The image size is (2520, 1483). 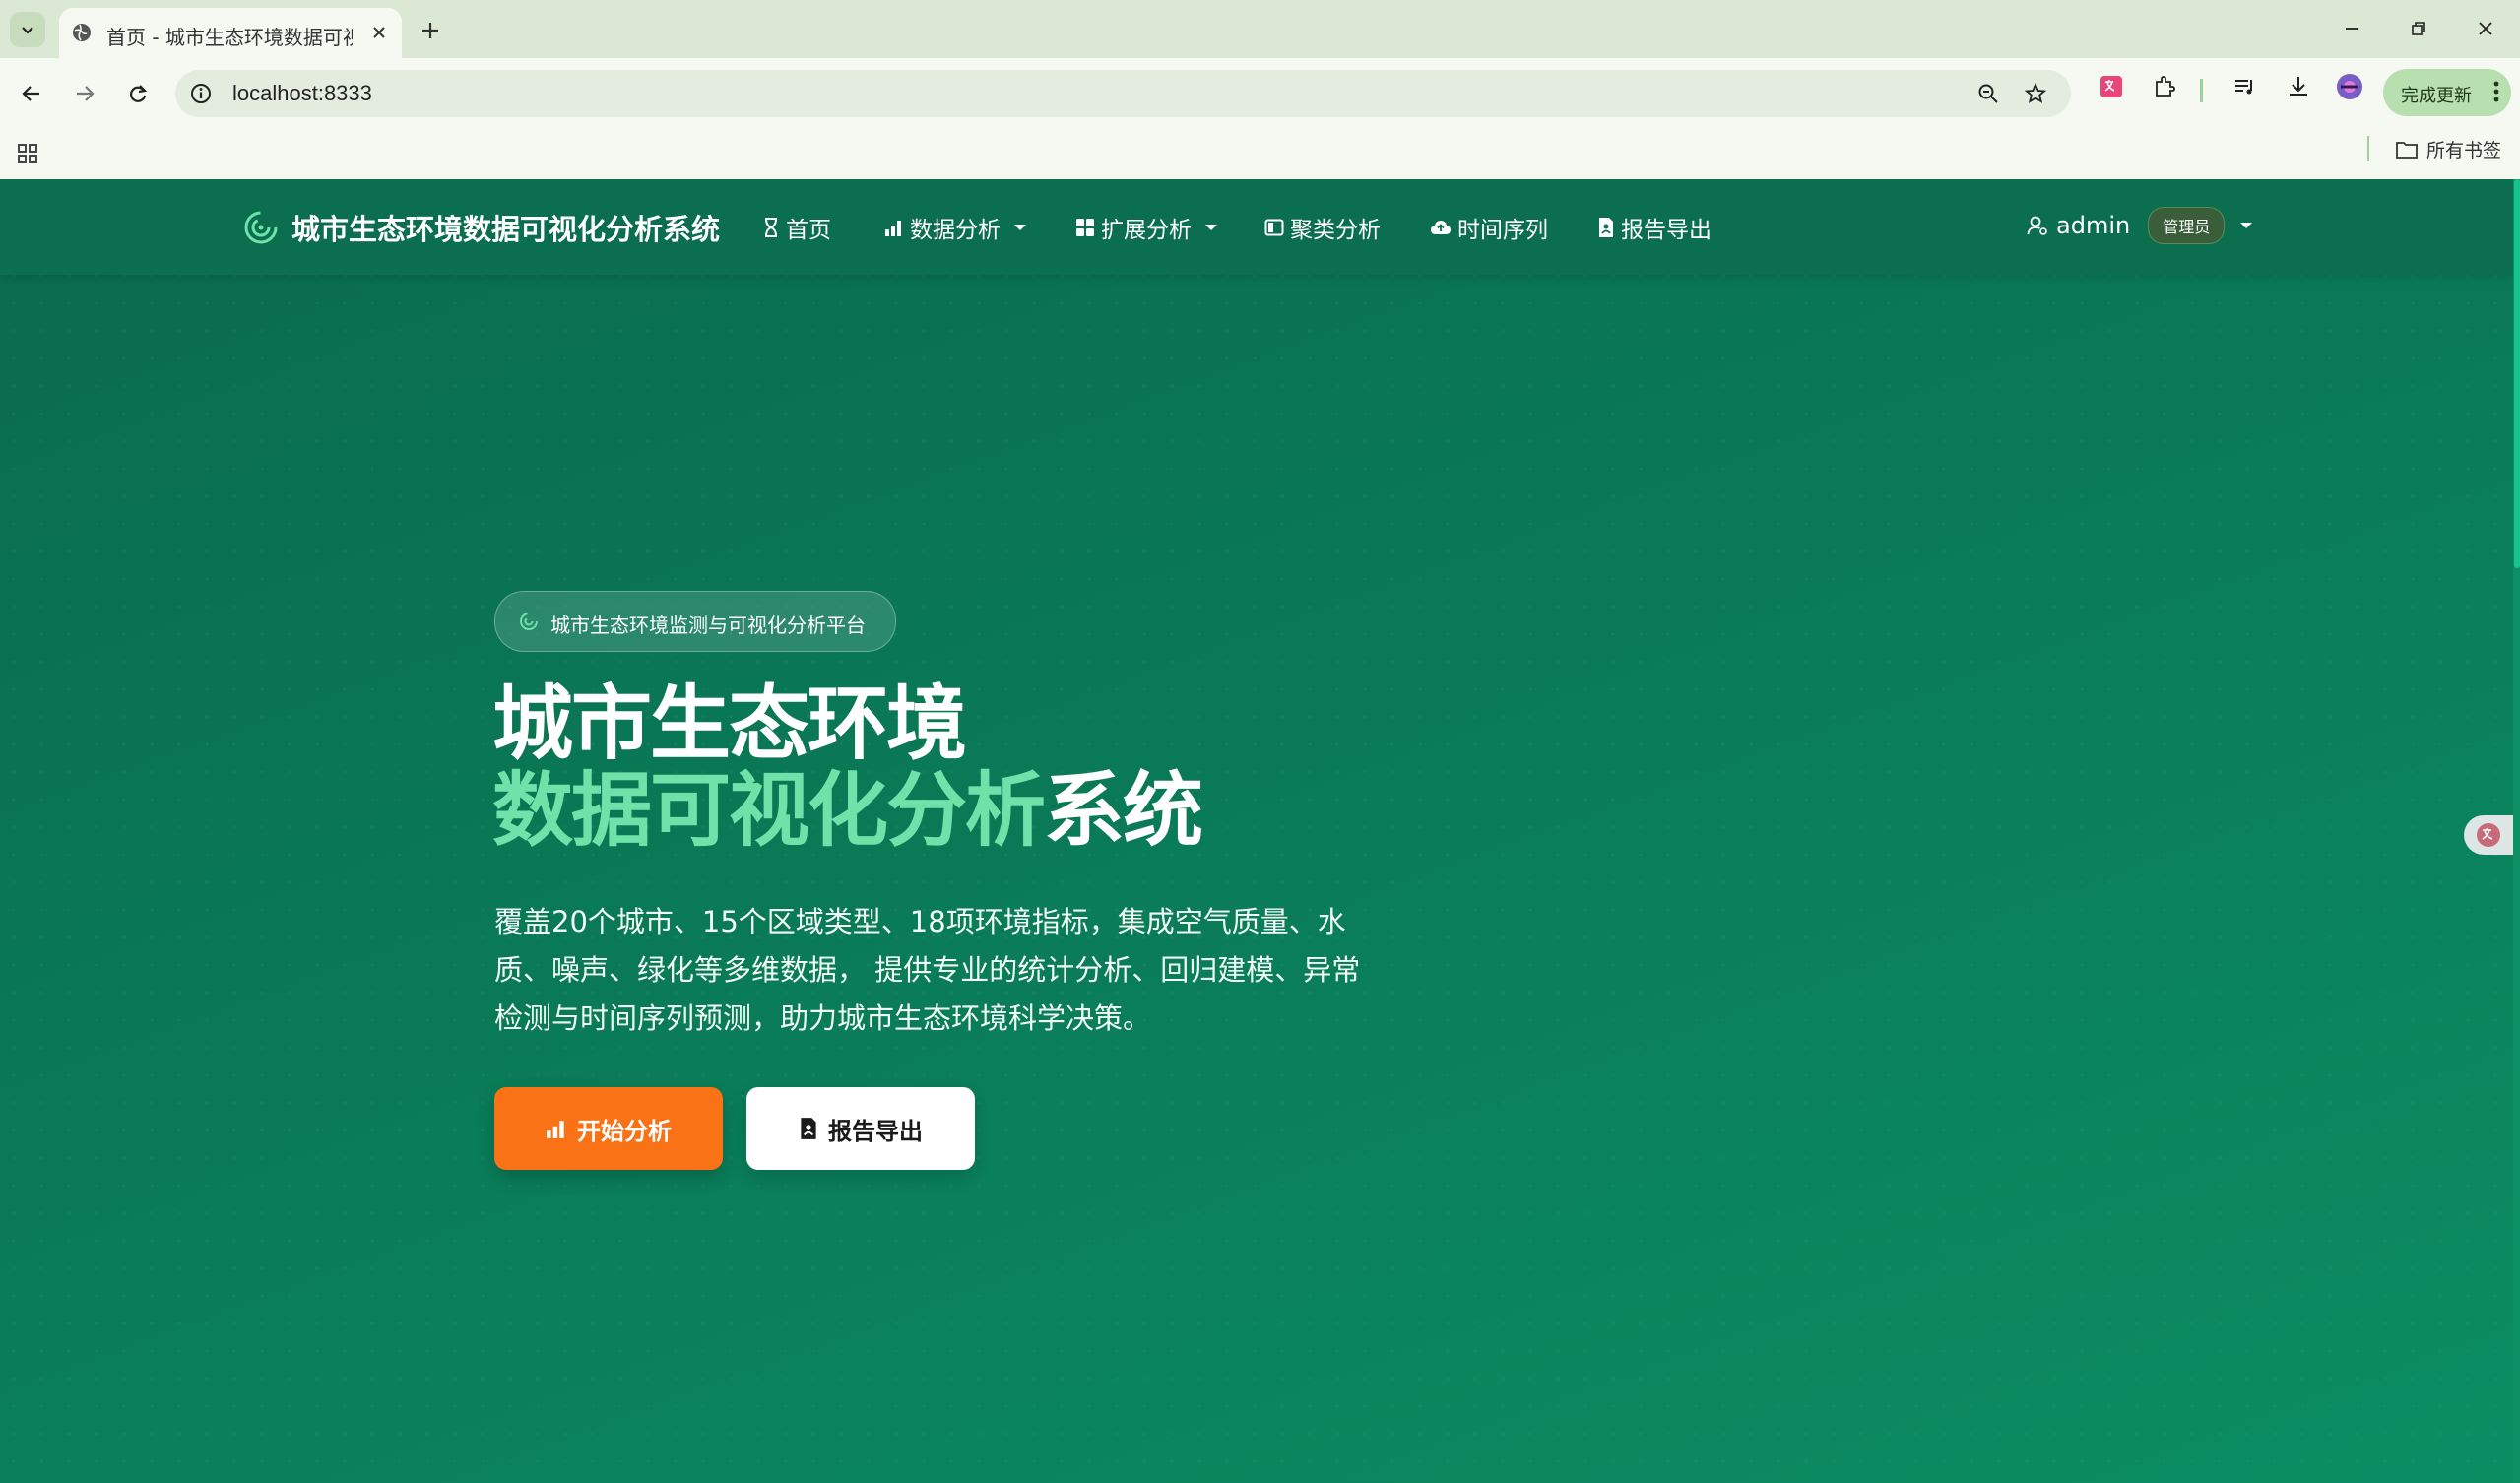 I want to click on apps-grid-icon, so click(x=27, y=153).